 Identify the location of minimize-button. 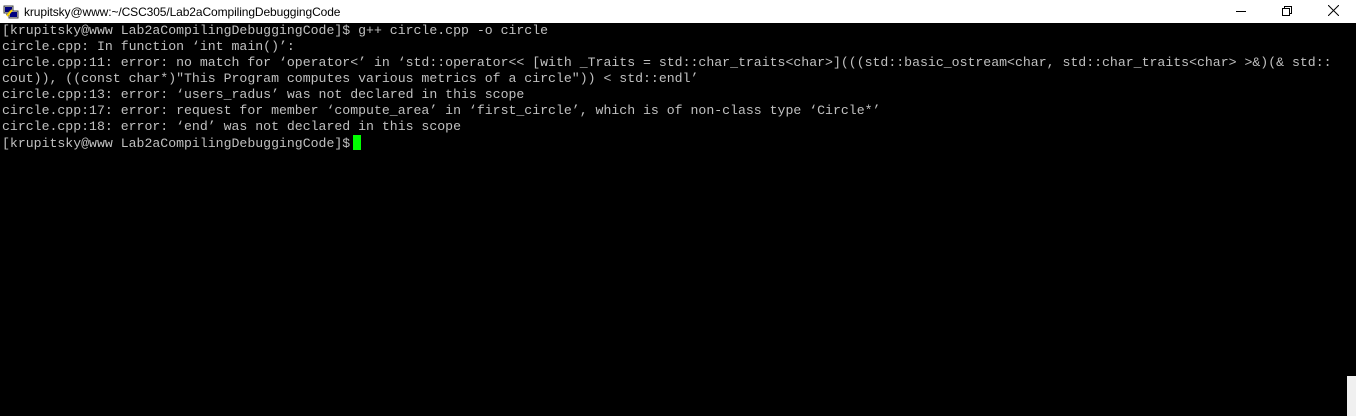
(1241, 11).